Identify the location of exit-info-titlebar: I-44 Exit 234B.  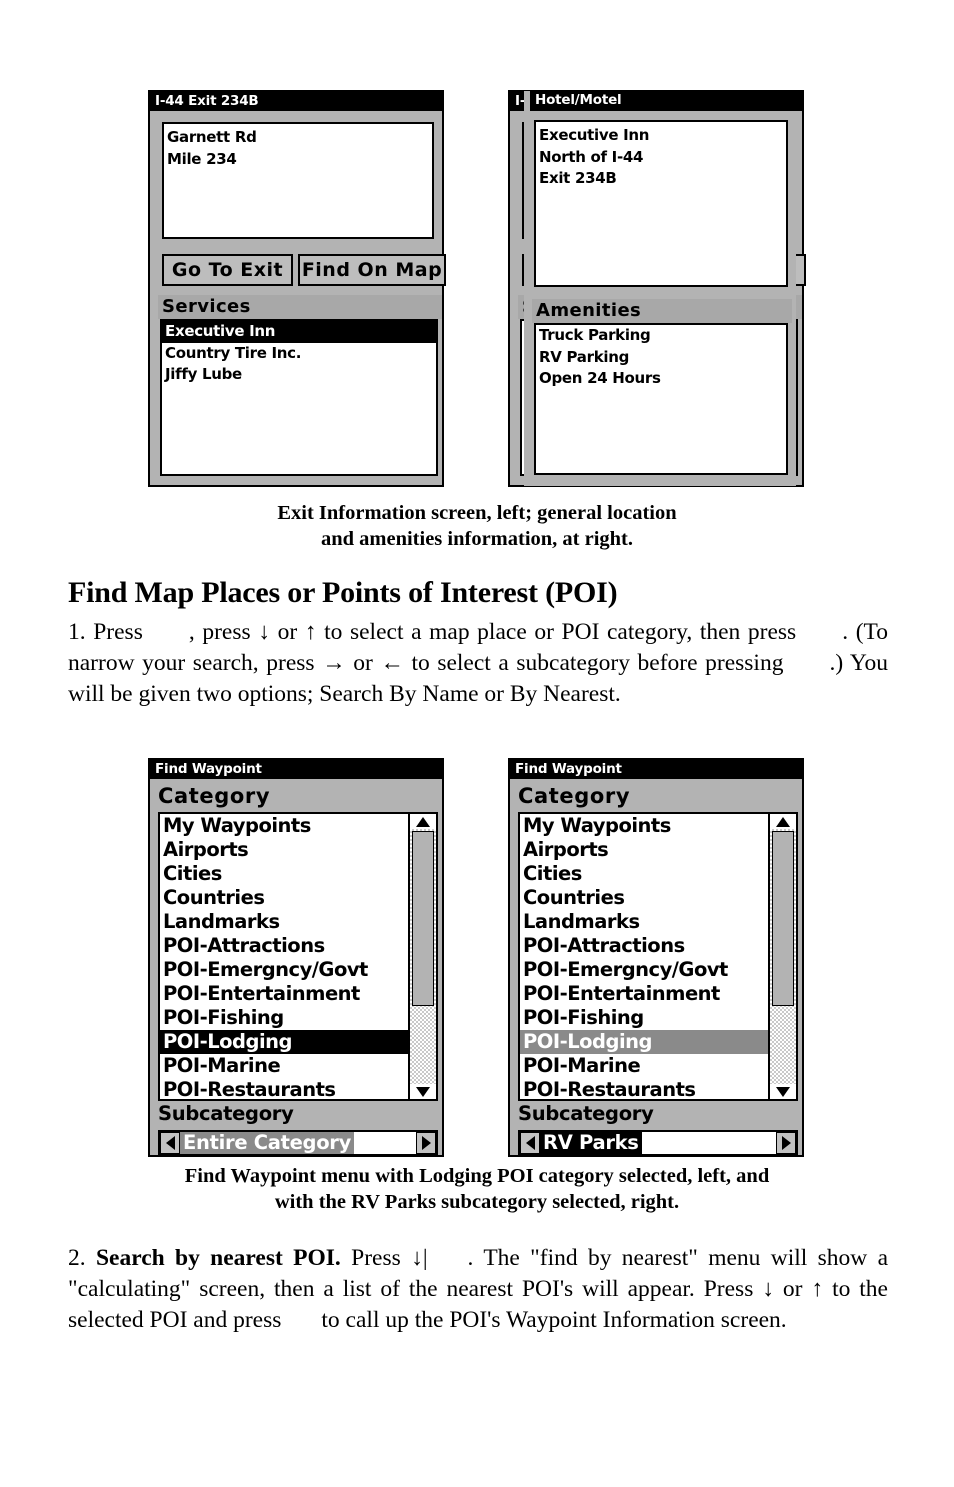
(296, 101).